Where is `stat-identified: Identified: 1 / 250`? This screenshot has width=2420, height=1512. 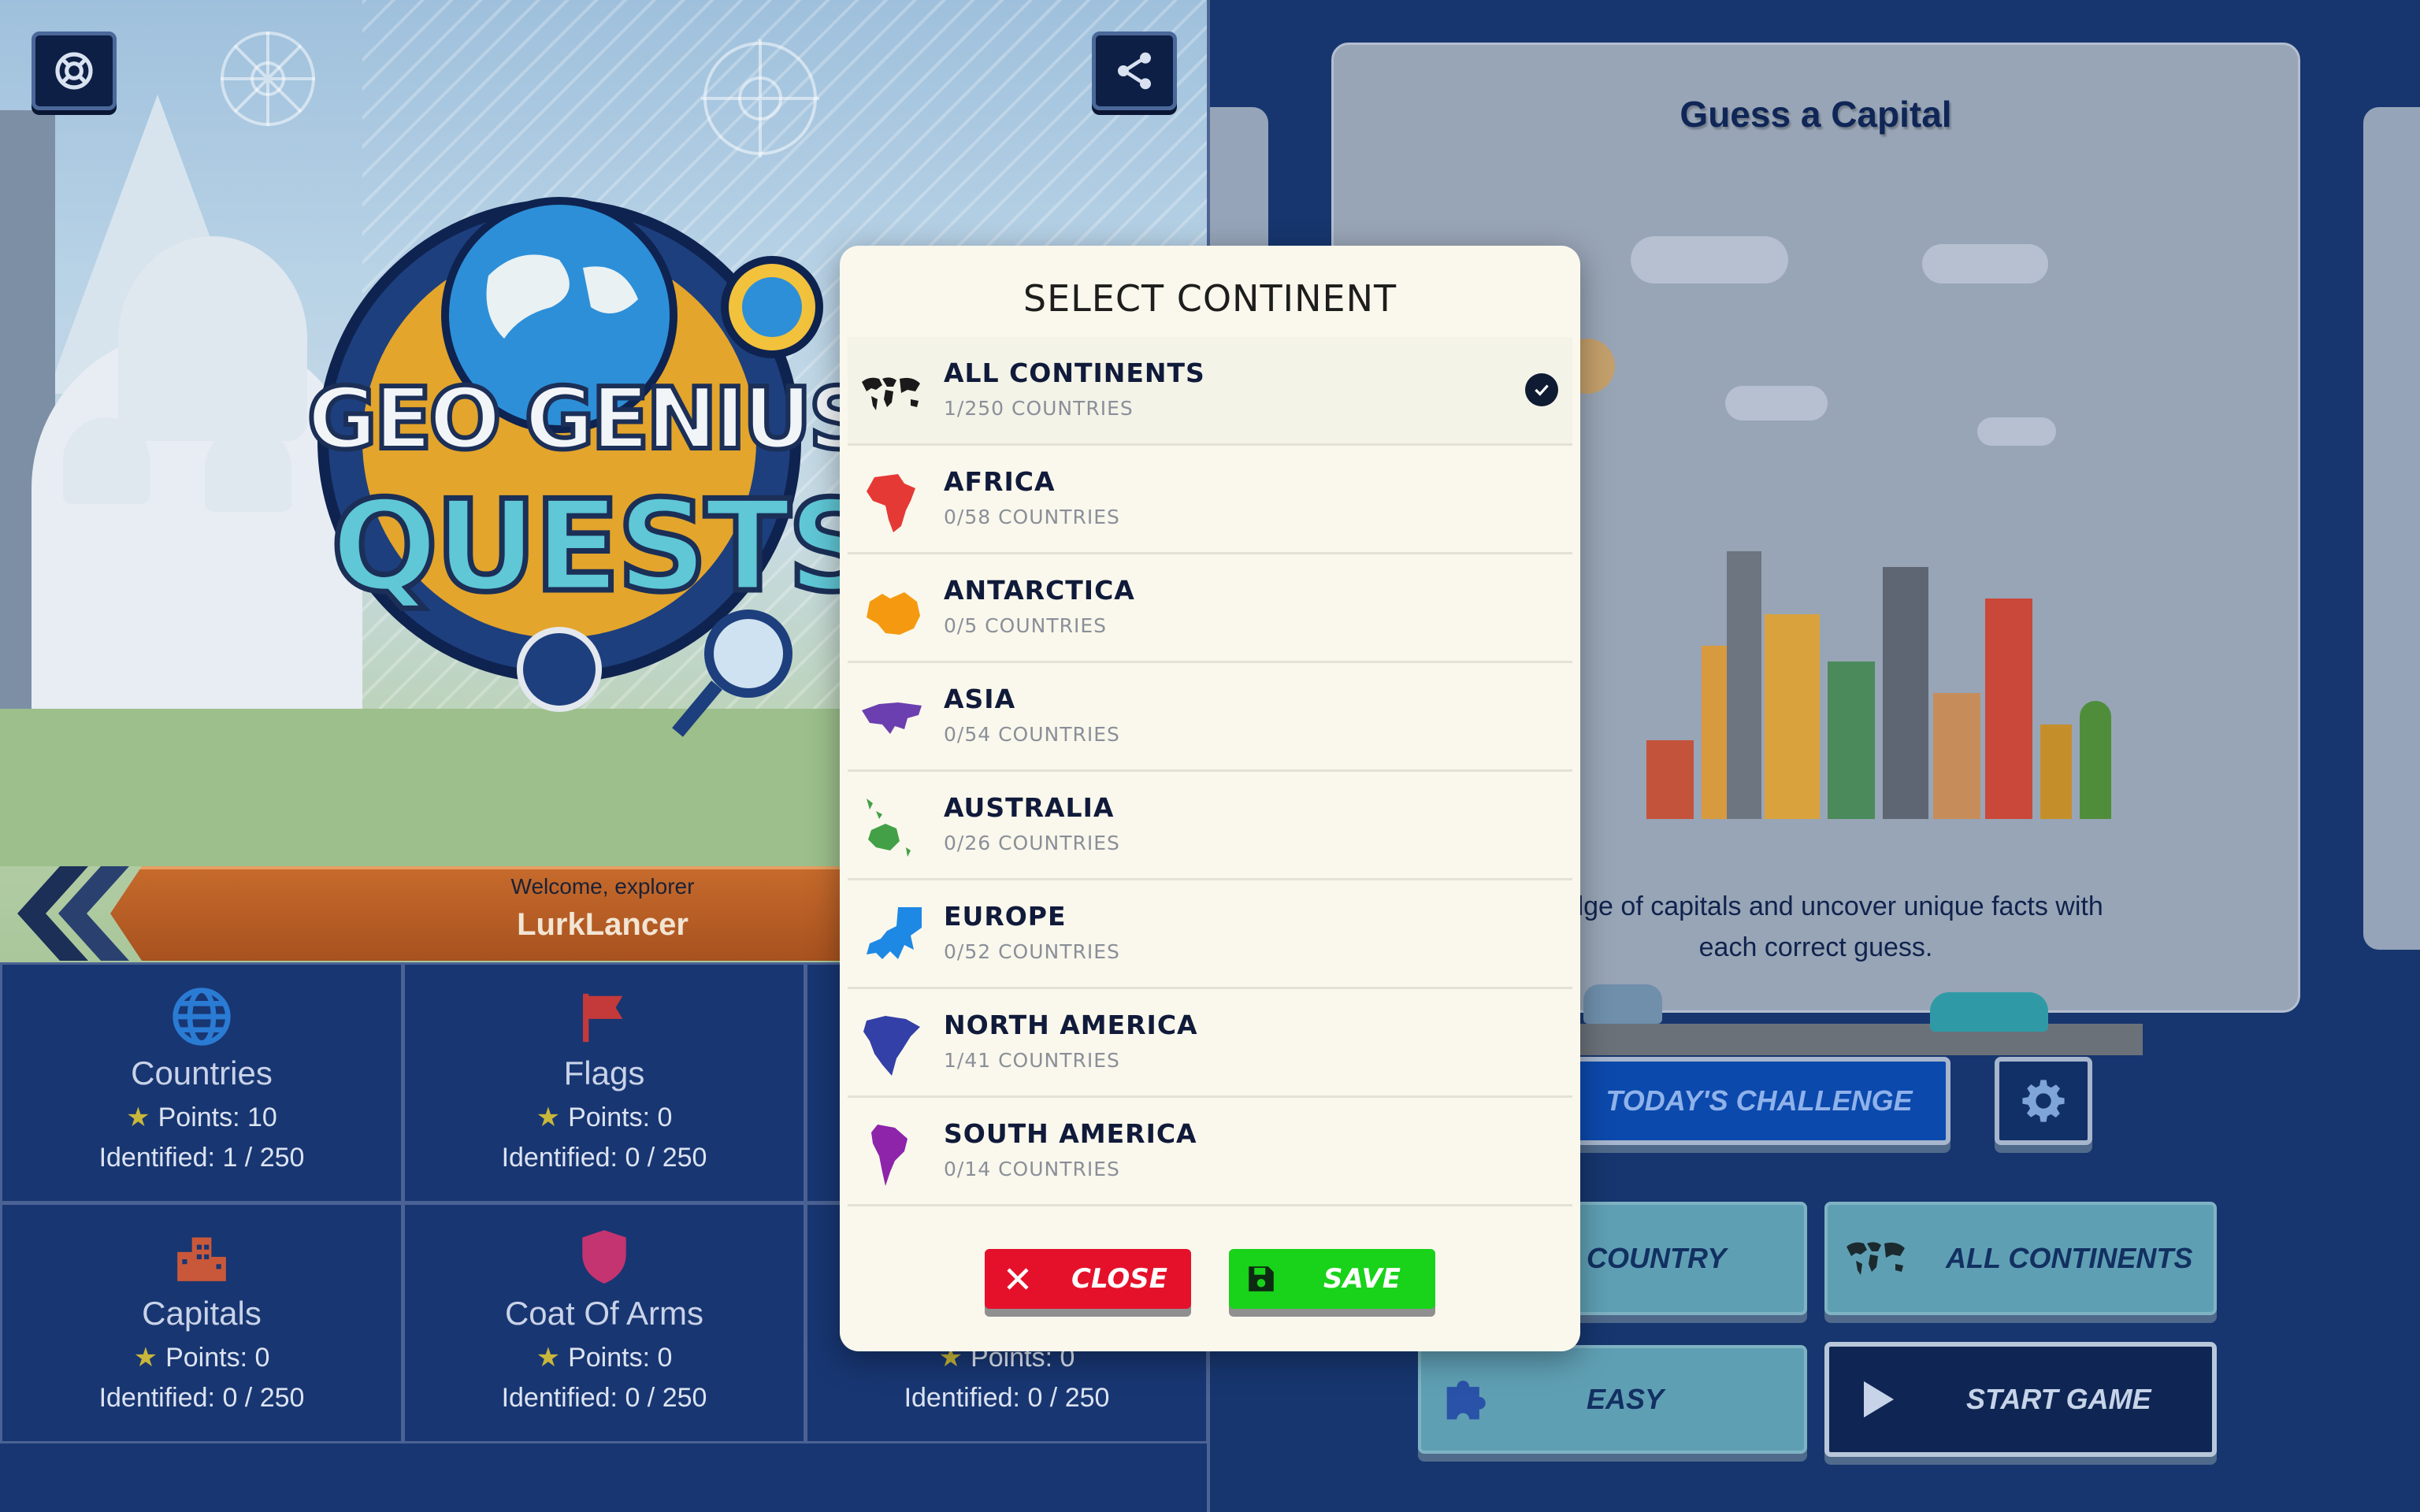 stat-identified: Identified: 1 / 250 is located at coordinates (201, 1158).